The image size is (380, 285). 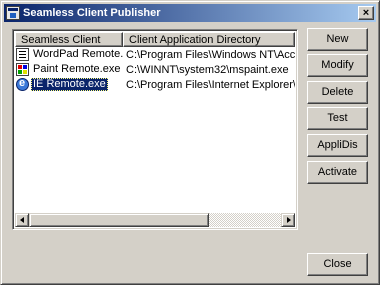 What do you see at coordinates (337, 264) in the screenshot?
I see `close-button: Close` at bounding box center [337, 264].